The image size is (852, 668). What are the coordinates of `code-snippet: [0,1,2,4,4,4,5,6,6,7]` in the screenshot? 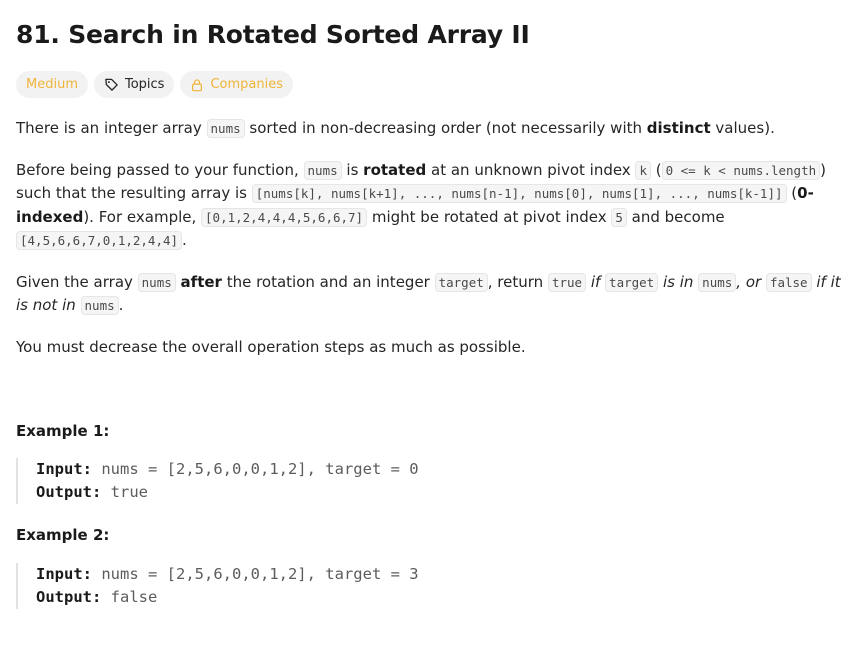 It's located at (284, 217).